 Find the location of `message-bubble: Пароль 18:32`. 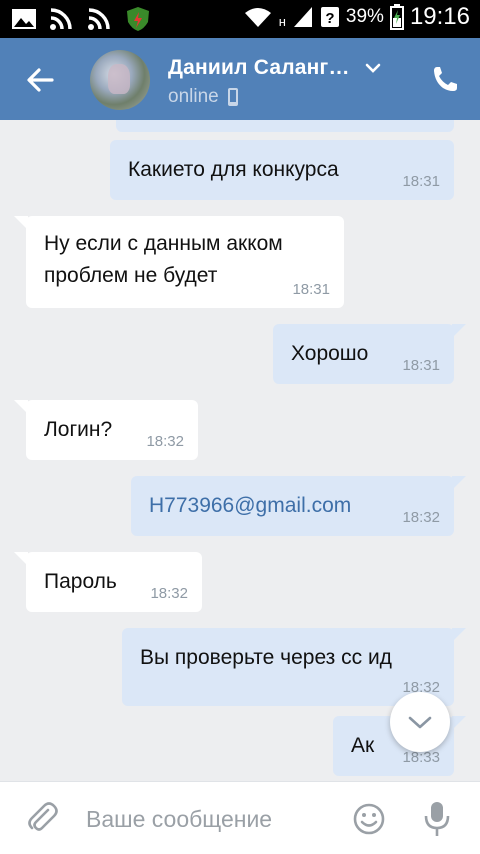

message-bubble: Пароль 18:32 is located at coordinates (108, 582).